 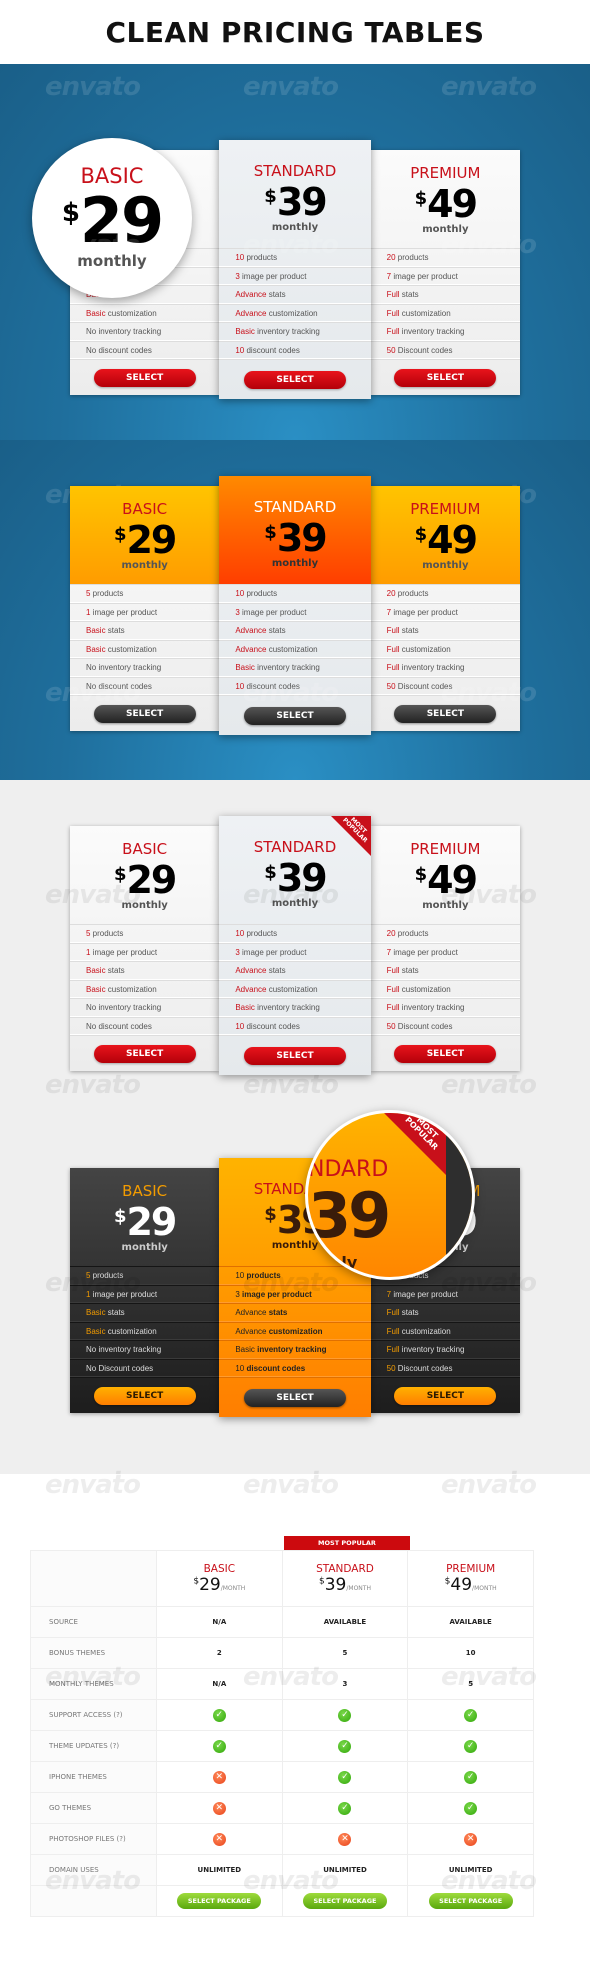 I want to click on amount: 49, so click(x=452, y=540).